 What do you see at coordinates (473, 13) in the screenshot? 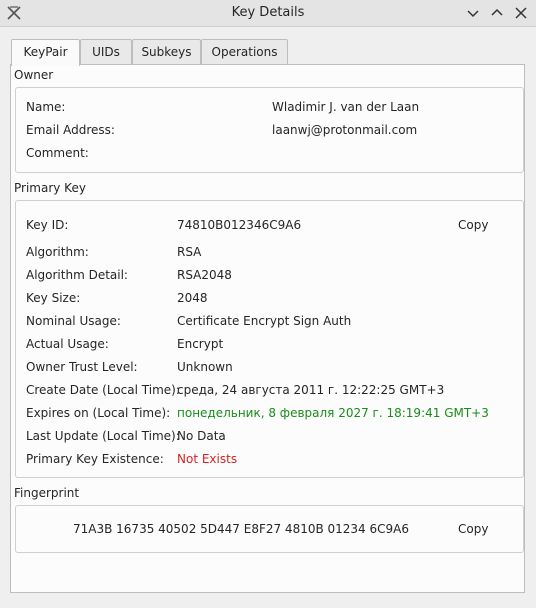
I see `minimize-icon` at bounding box center [473, 13].